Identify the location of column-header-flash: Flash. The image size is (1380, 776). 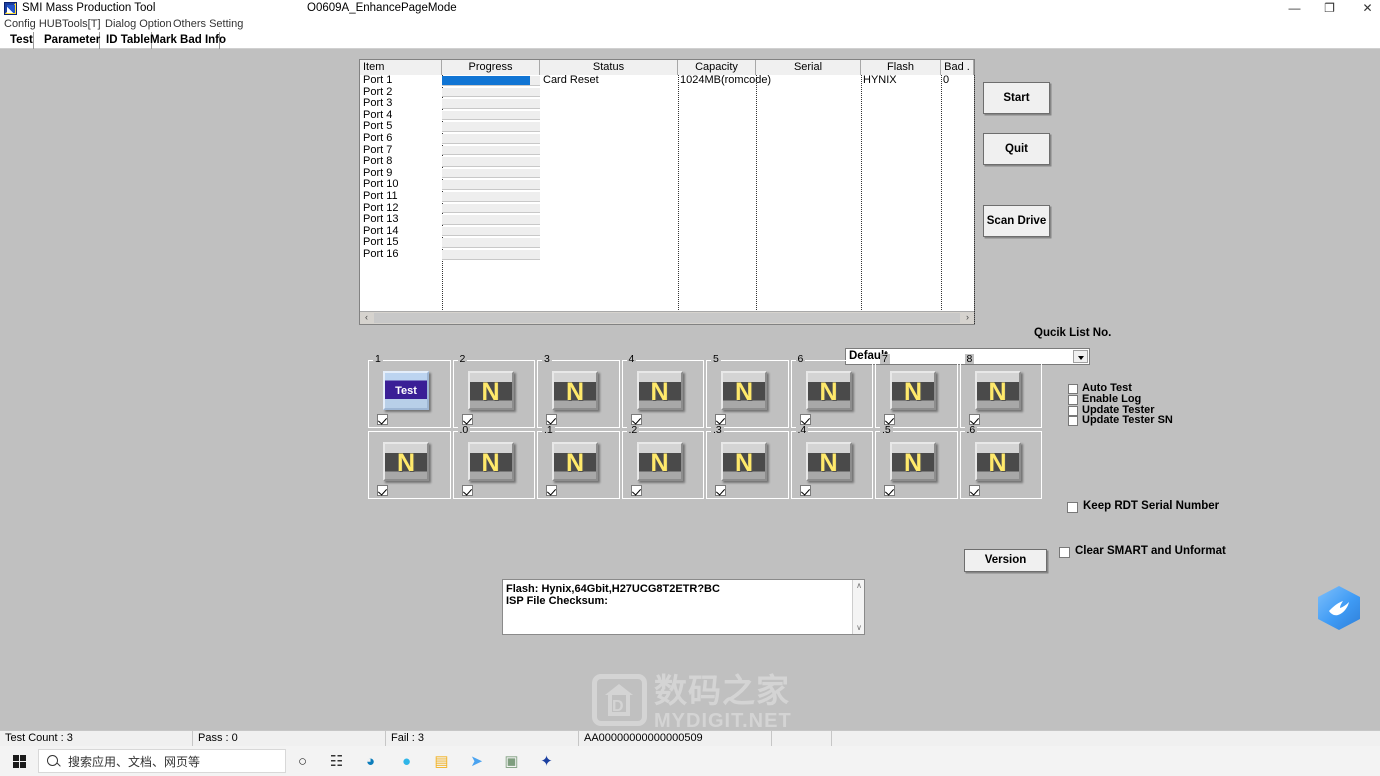
(901, 67).